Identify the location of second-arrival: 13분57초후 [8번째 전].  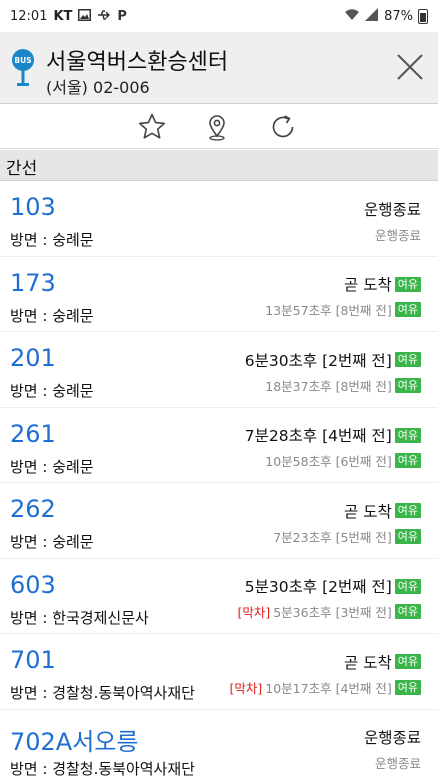
(328, 310).